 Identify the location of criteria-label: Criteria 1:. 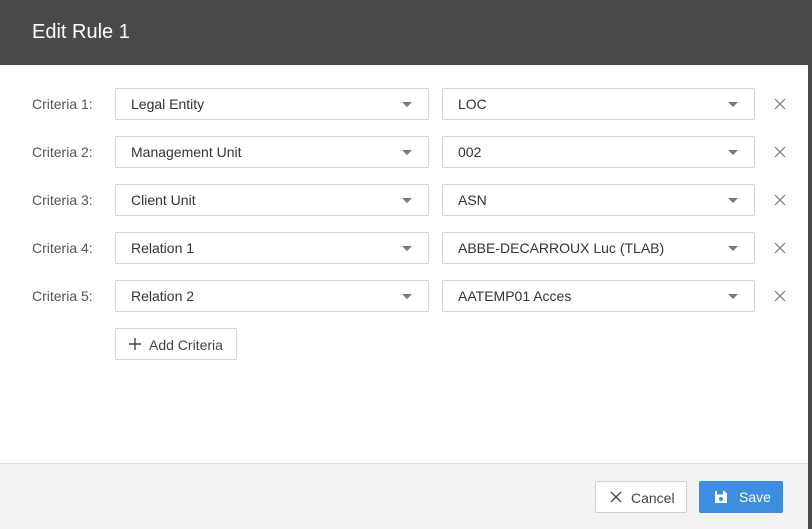
(62, 104).